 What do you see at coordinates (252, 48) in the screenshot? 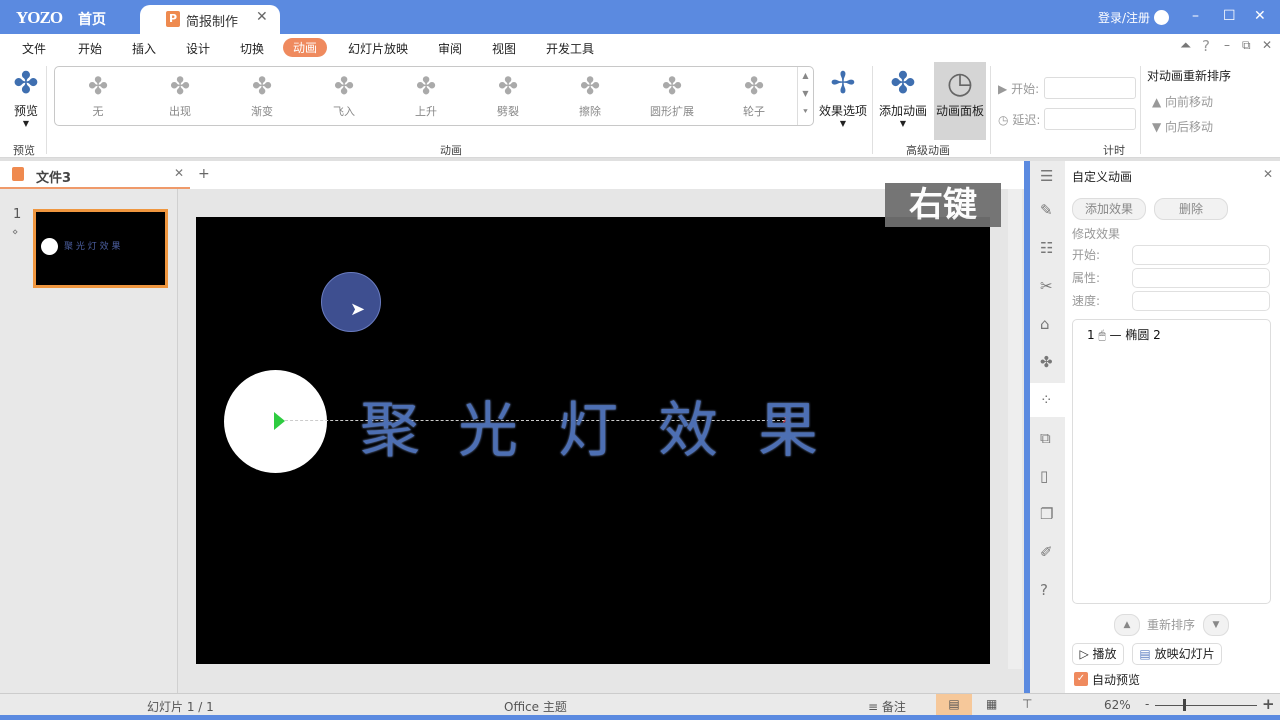
I see `menu-transition: 切换` at bounding box center [252, 48].